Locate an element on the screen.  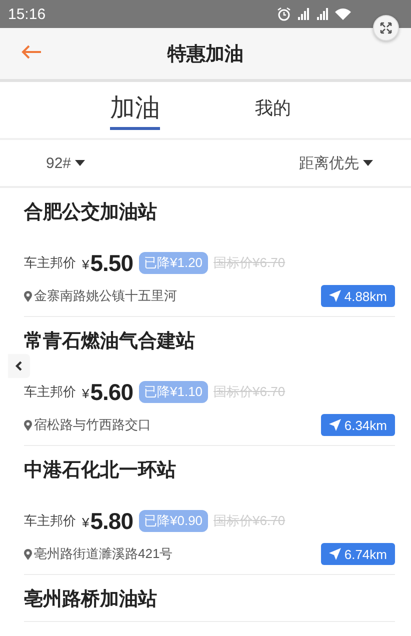
station-address: 金寨南路姚公镇十五里河 is located at coordinates (105, 296).